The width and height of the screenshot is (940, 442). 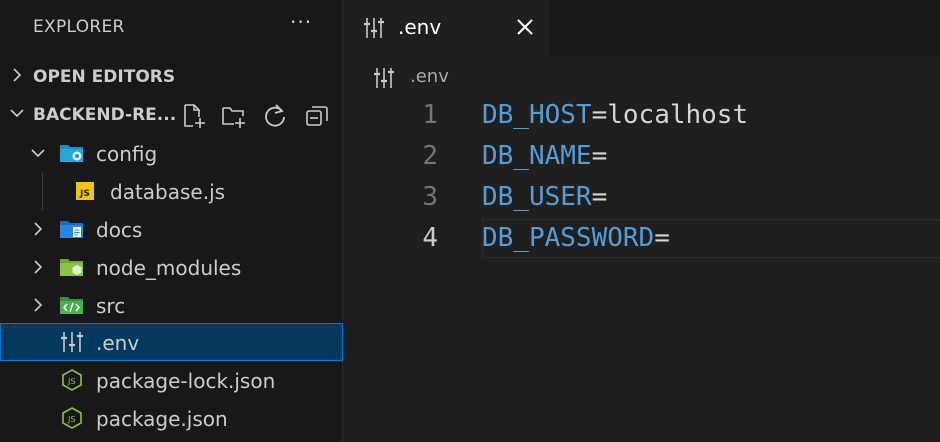 What do you see at coordinates (275, 116) in the screenshot?
I see `refresh-icon` at bounding box center [275, 116].